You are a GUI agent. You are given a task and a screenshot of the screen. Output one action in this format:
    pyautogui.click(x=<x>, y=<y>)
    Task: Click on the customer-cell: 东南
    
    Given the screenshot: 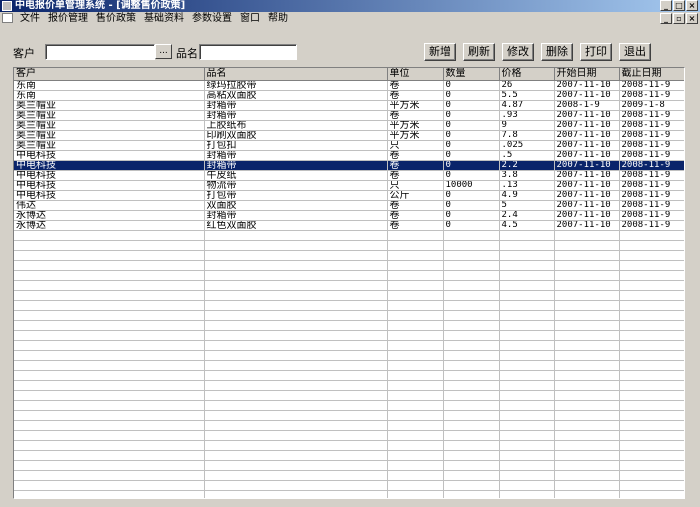 What is the action you would take?
    pyautogui.click(x=109, y=95)
    